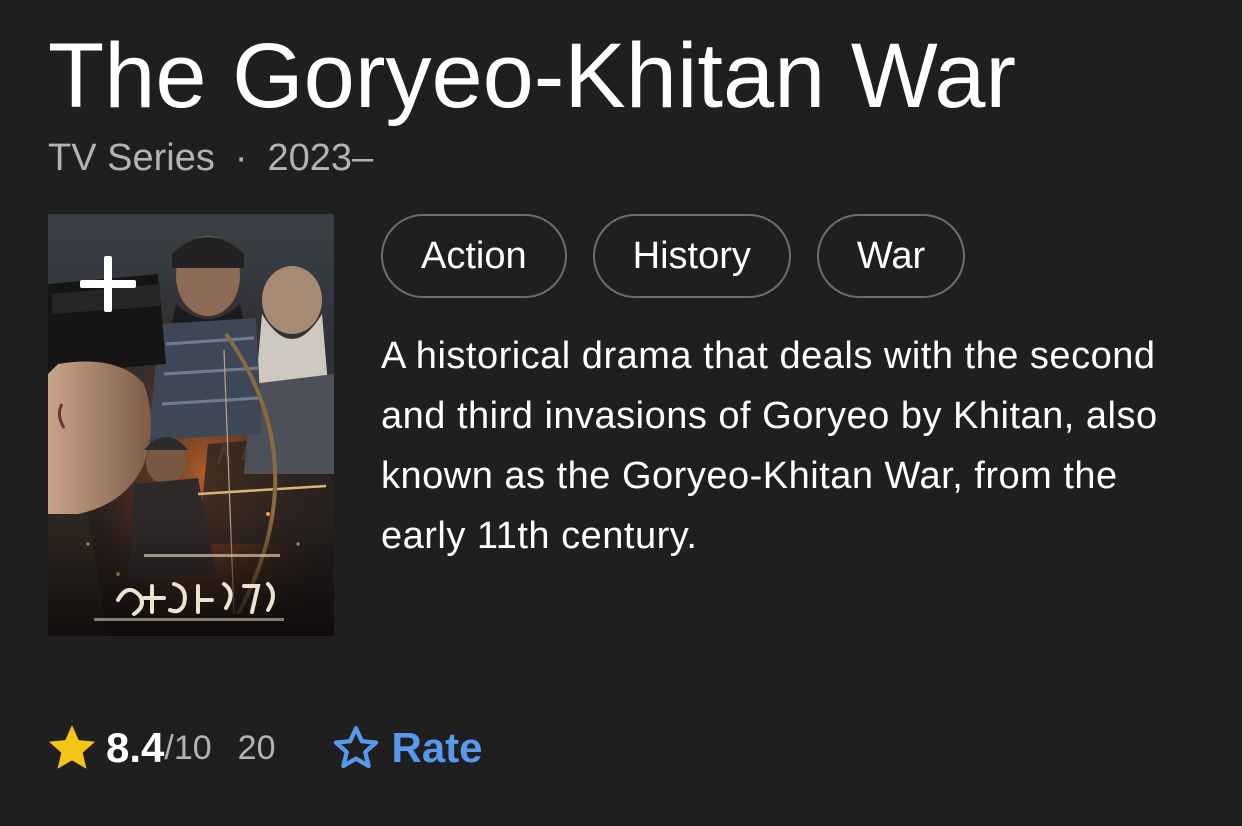  What do you see at coordinates (72, 747) in the screenshot?
I see `star-icon` at bounding box center [72, 747].